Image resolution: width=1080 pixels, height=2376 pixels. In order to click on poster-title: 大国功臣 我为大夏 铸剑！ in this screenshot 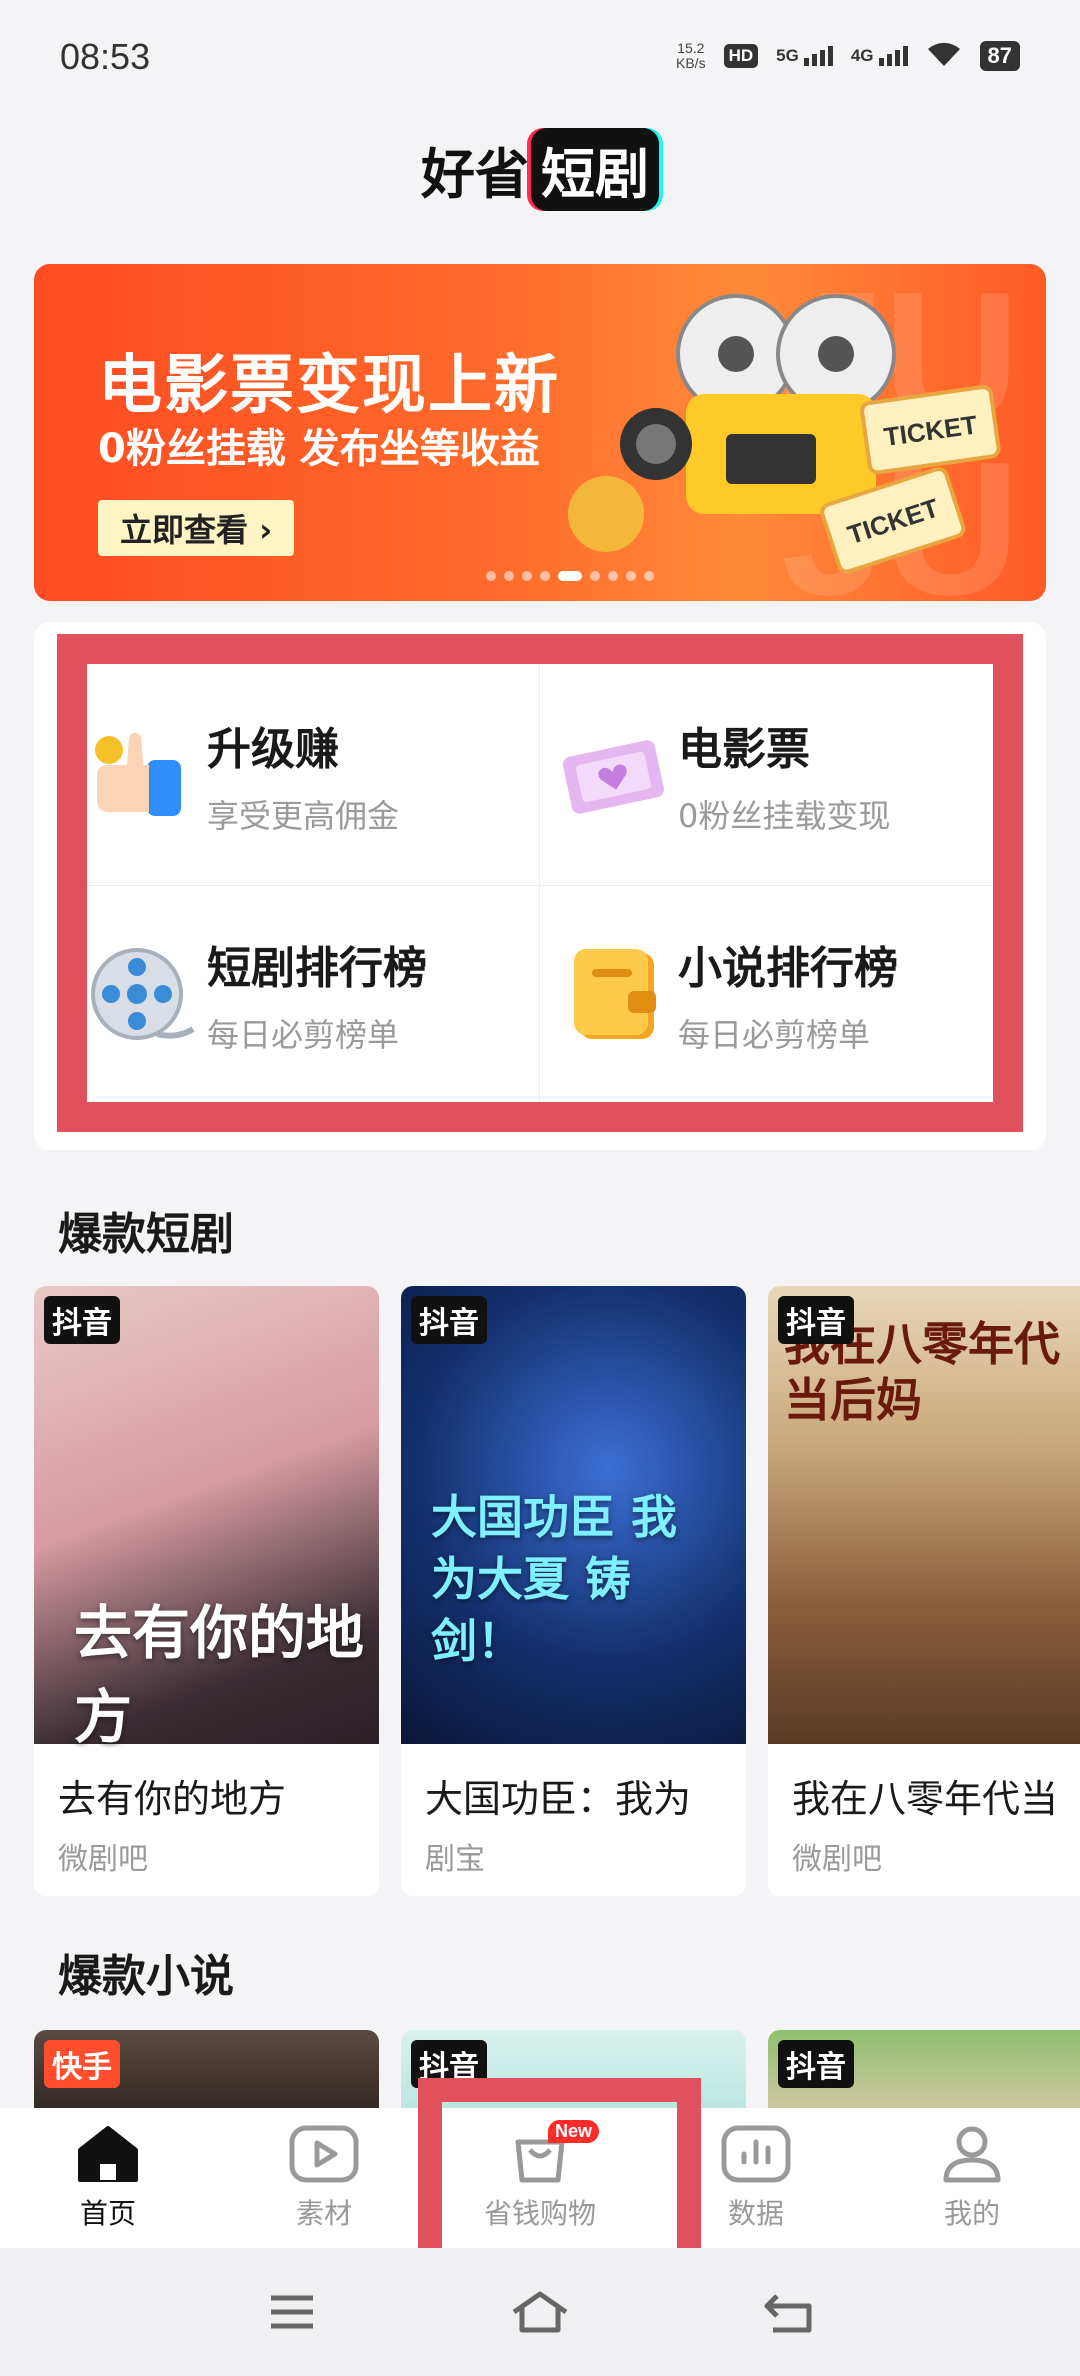, I will do `click(554, 1579)`.